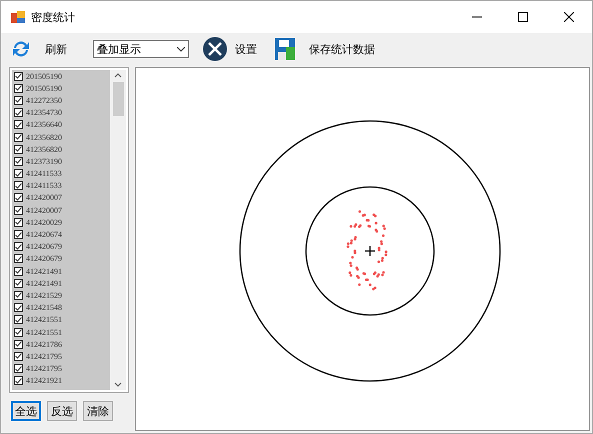 Image resolution: width=593 pixels, height=434 pixels. Describe the element at coordinates (370, 251) in the screenshot. I see `center-cross-icon` at that location.